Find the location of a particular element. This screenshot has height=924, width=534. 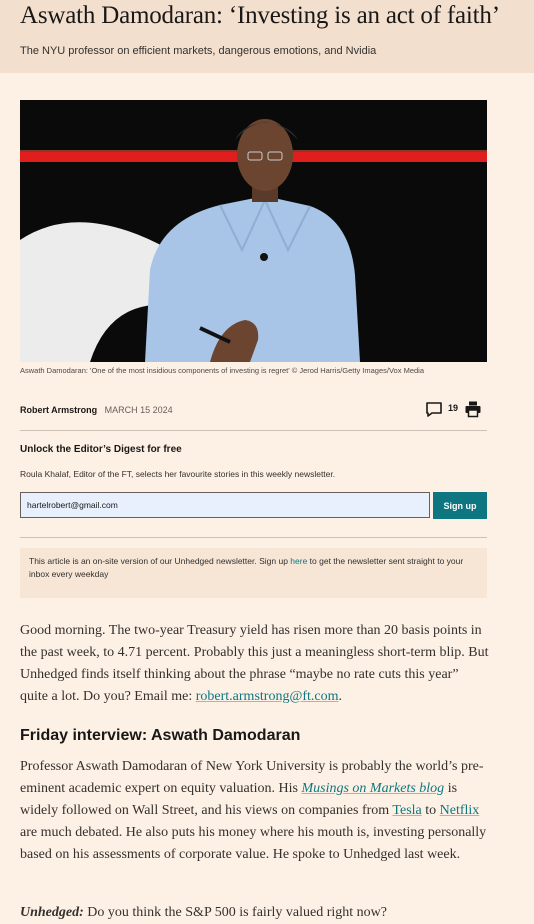

email-link: robert.armstrong@ft.com is located at coordinates (267, 696).